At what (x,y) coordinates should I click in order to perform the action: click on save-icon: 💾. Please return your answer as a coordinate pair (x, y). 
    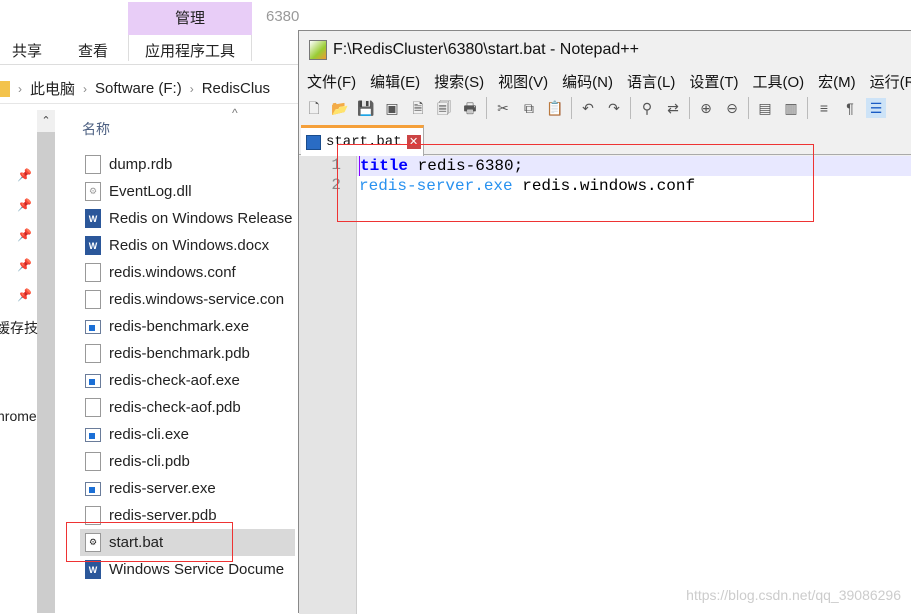
    Looking at the image, I should click on (366, 108).